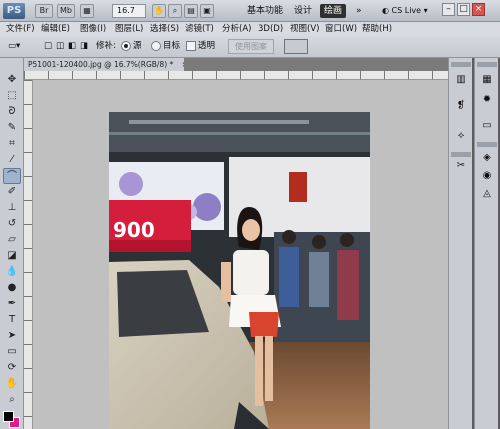 Image resolution: width=500 pixels, height=429 pixels. Describe the element at coordinates (207, 11) in the screenshot. I see `screen-mode-button: ▣` at that location.